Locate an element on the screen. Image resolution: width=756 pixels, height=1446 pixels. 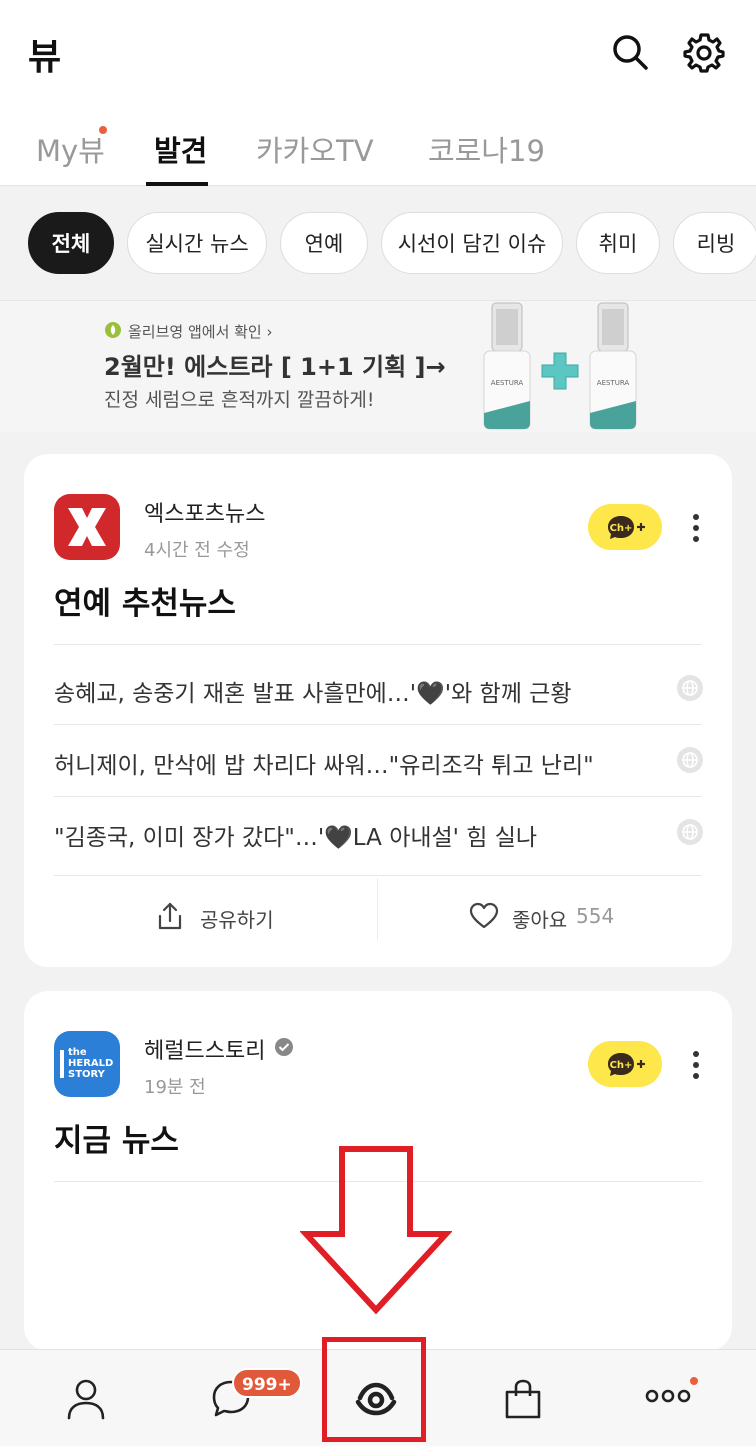
card-title: 지금 뉴스 is located at coordinates (116, 1141).